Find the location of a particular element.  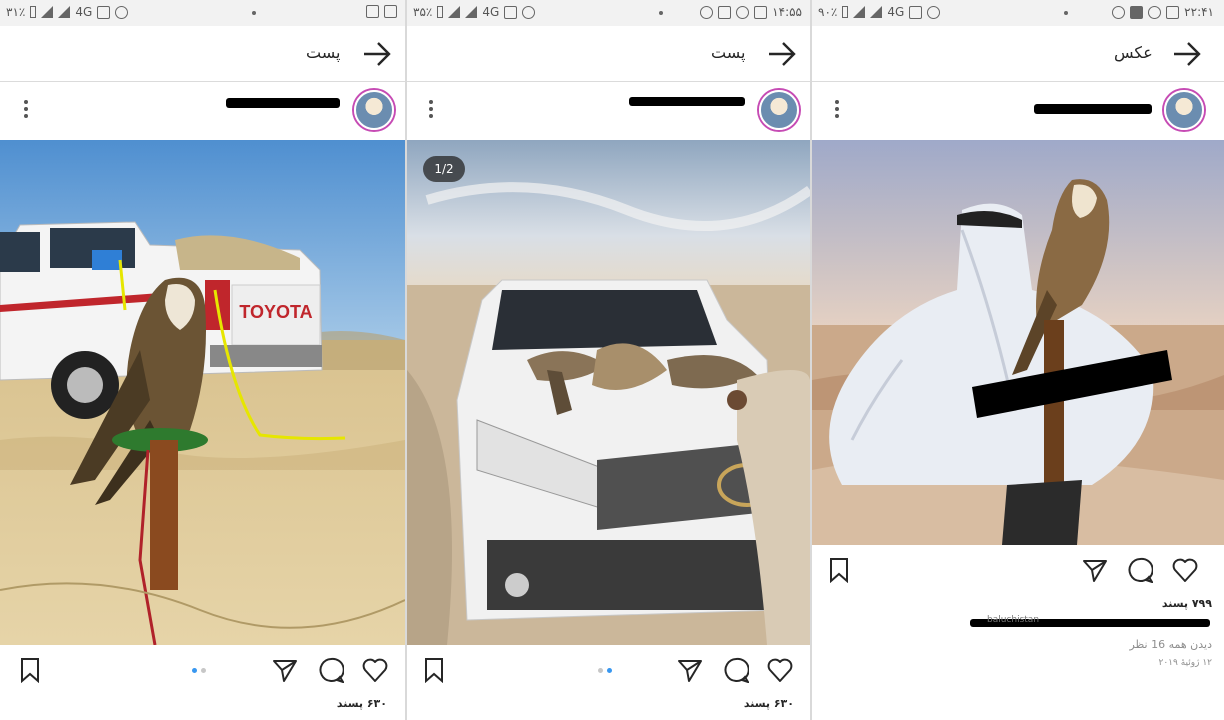

likes-count: ۷۹۹ پسند is located at coordinates (1187, 603).